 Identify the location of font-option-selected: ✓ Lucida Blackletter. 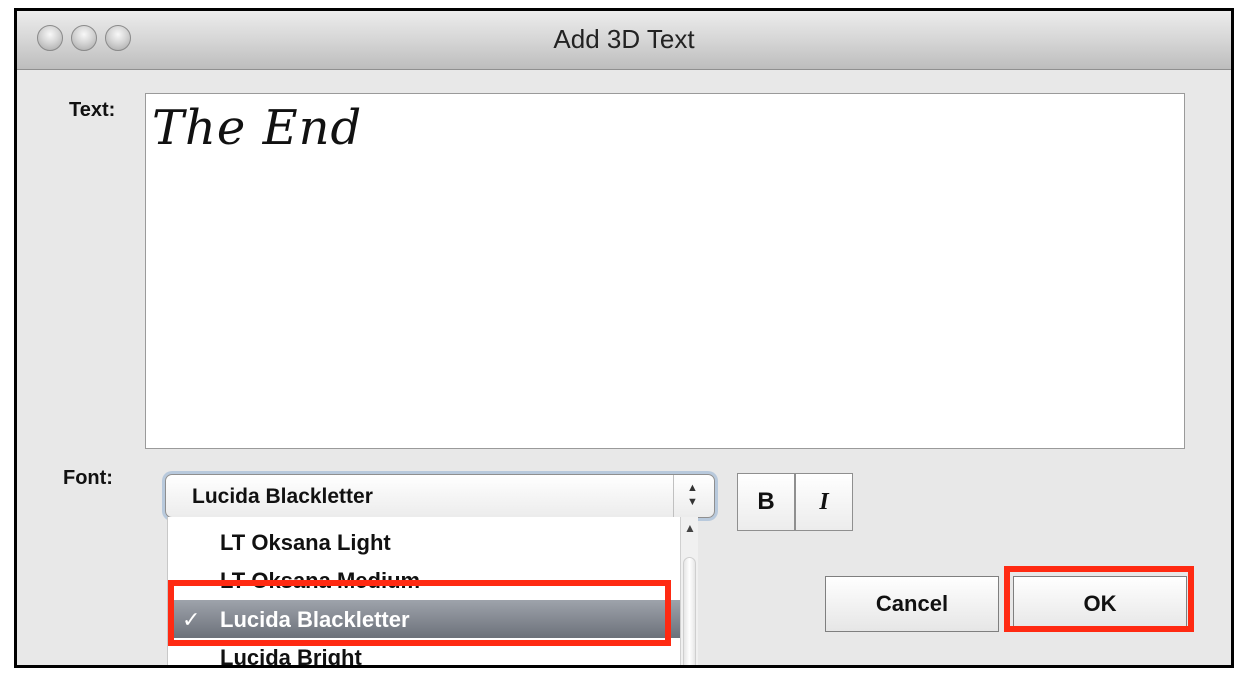
(424, 619).